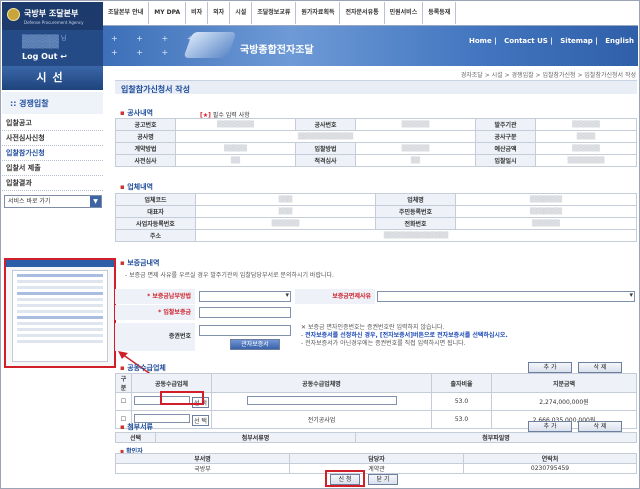 The width and height of the screenshot is (640, 489). What do you see at coordinates (145, 136) in the screenshot?
I see `table-header: 공사명` at bounding box center [145, 136].